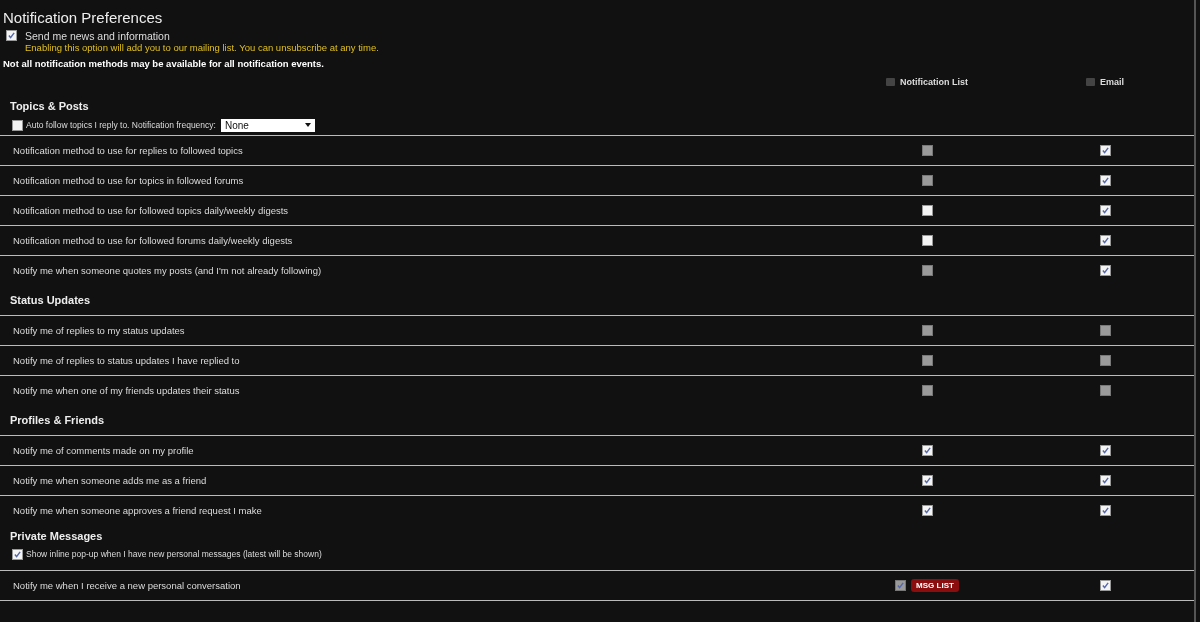 The height and width of the screenshot is (622, 1200). What do you see at coordinates (128, 180) in the screenshot?
I see `row-label: Notification method to use for topics in followed forums` at bounding box center [128, 180].